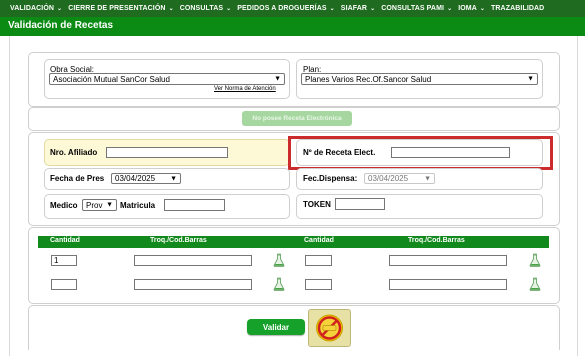  What do you see at coordinates (94, 205) in the screenshot?
I see `medico-value: Prov` at bounding box center [94, 205].